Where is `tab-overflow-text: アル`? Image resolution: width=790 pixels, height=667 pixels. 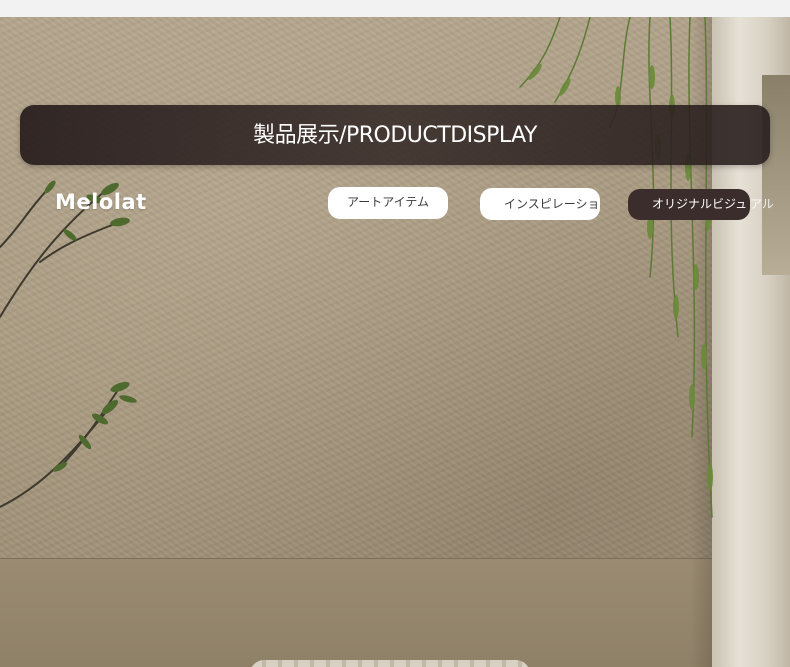
tab-overflow-text: アル is located at coordinates (762, 204).